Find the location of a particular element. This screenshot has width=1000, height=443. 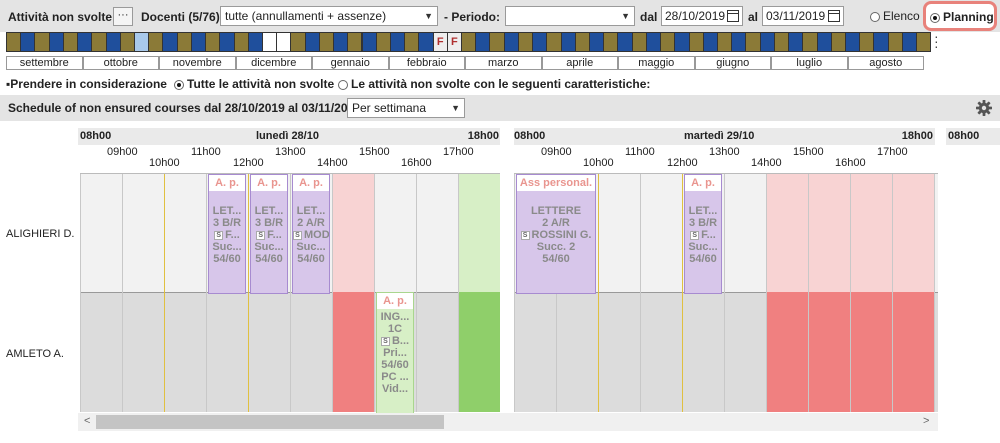

course-block: A. p. LET... 2 A/R S MOD Suc... 54/60 is located at coordinates (311, 234).